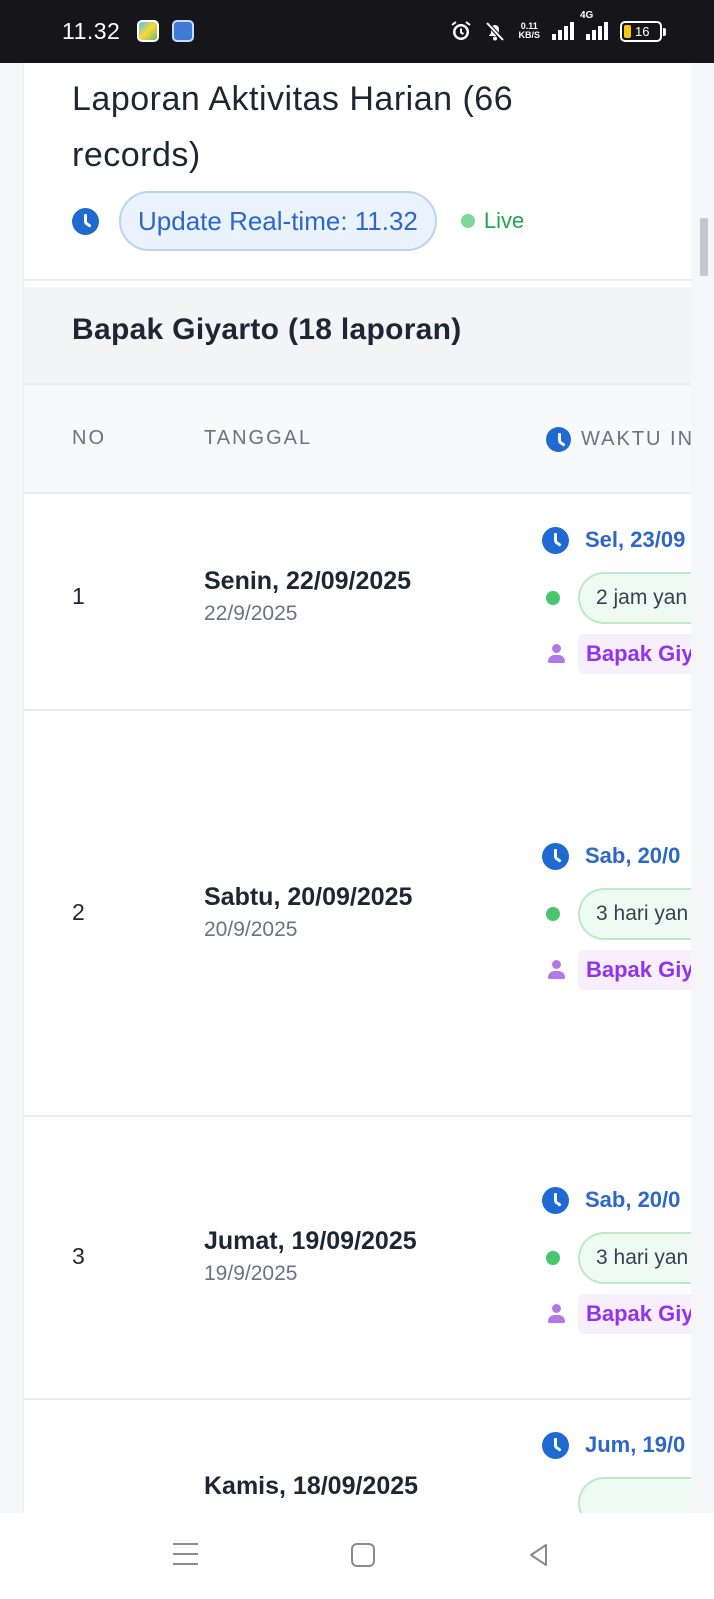 Image resolution: width=714 pixels, height=1599 pixels. What do you see at coordinates (363, 1555) in the screenshot?
I see `home-icon` at bounding box center [363, 1555].